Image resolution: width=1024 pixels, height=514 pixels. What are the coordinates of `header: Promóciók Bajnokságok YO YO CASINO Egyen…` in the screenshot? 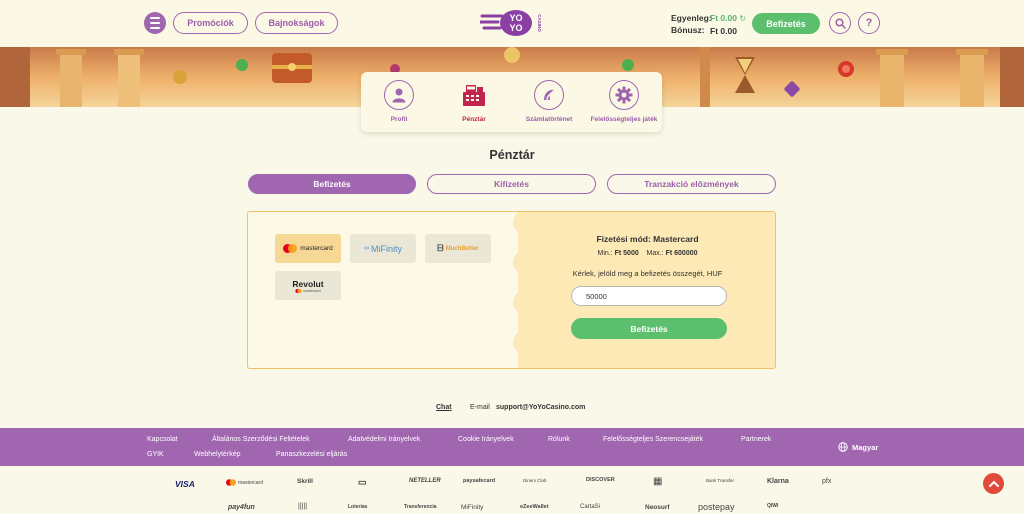 It's located at (512, 23).